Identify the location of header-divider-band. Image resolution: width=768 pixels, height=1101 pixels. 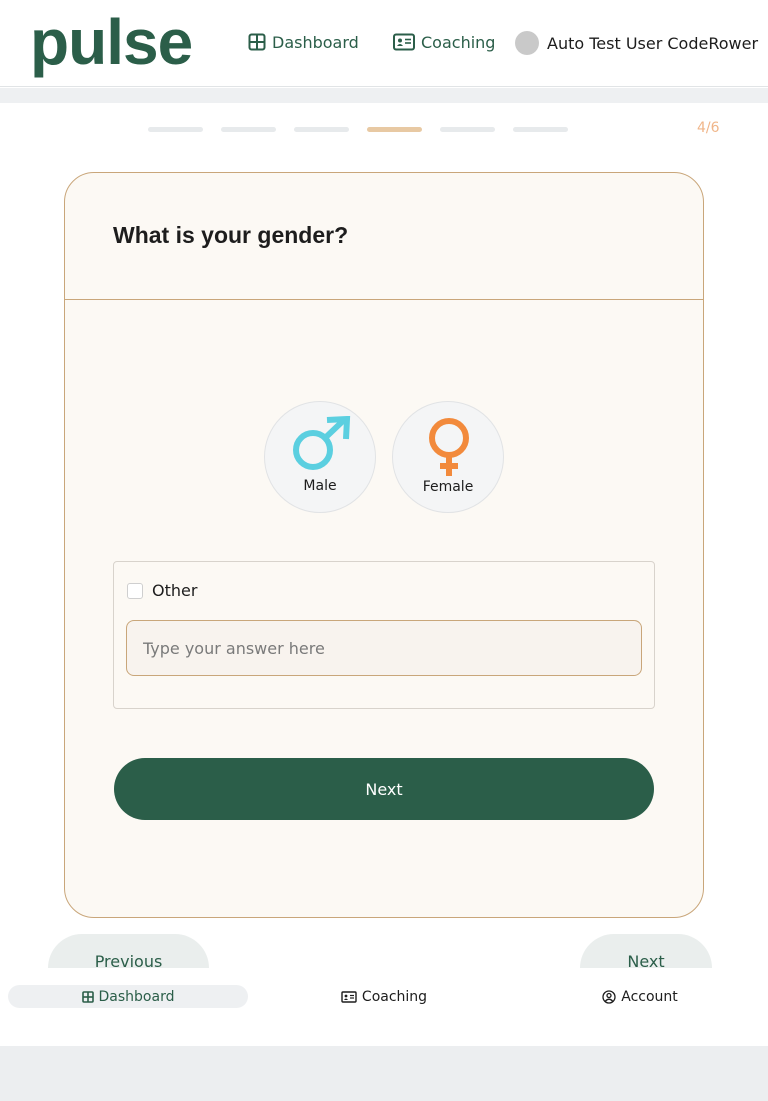
(384, 95).